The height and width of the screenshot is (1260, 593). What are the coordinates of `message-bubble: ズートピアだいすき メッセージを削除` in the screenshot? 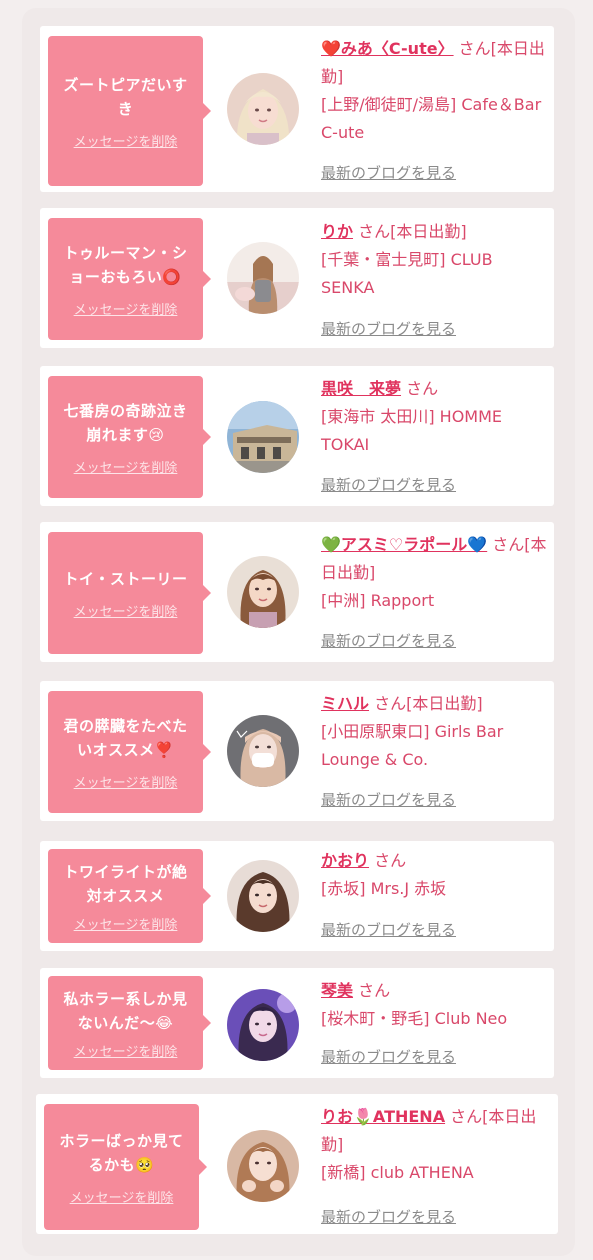 It's located at (129, 111).